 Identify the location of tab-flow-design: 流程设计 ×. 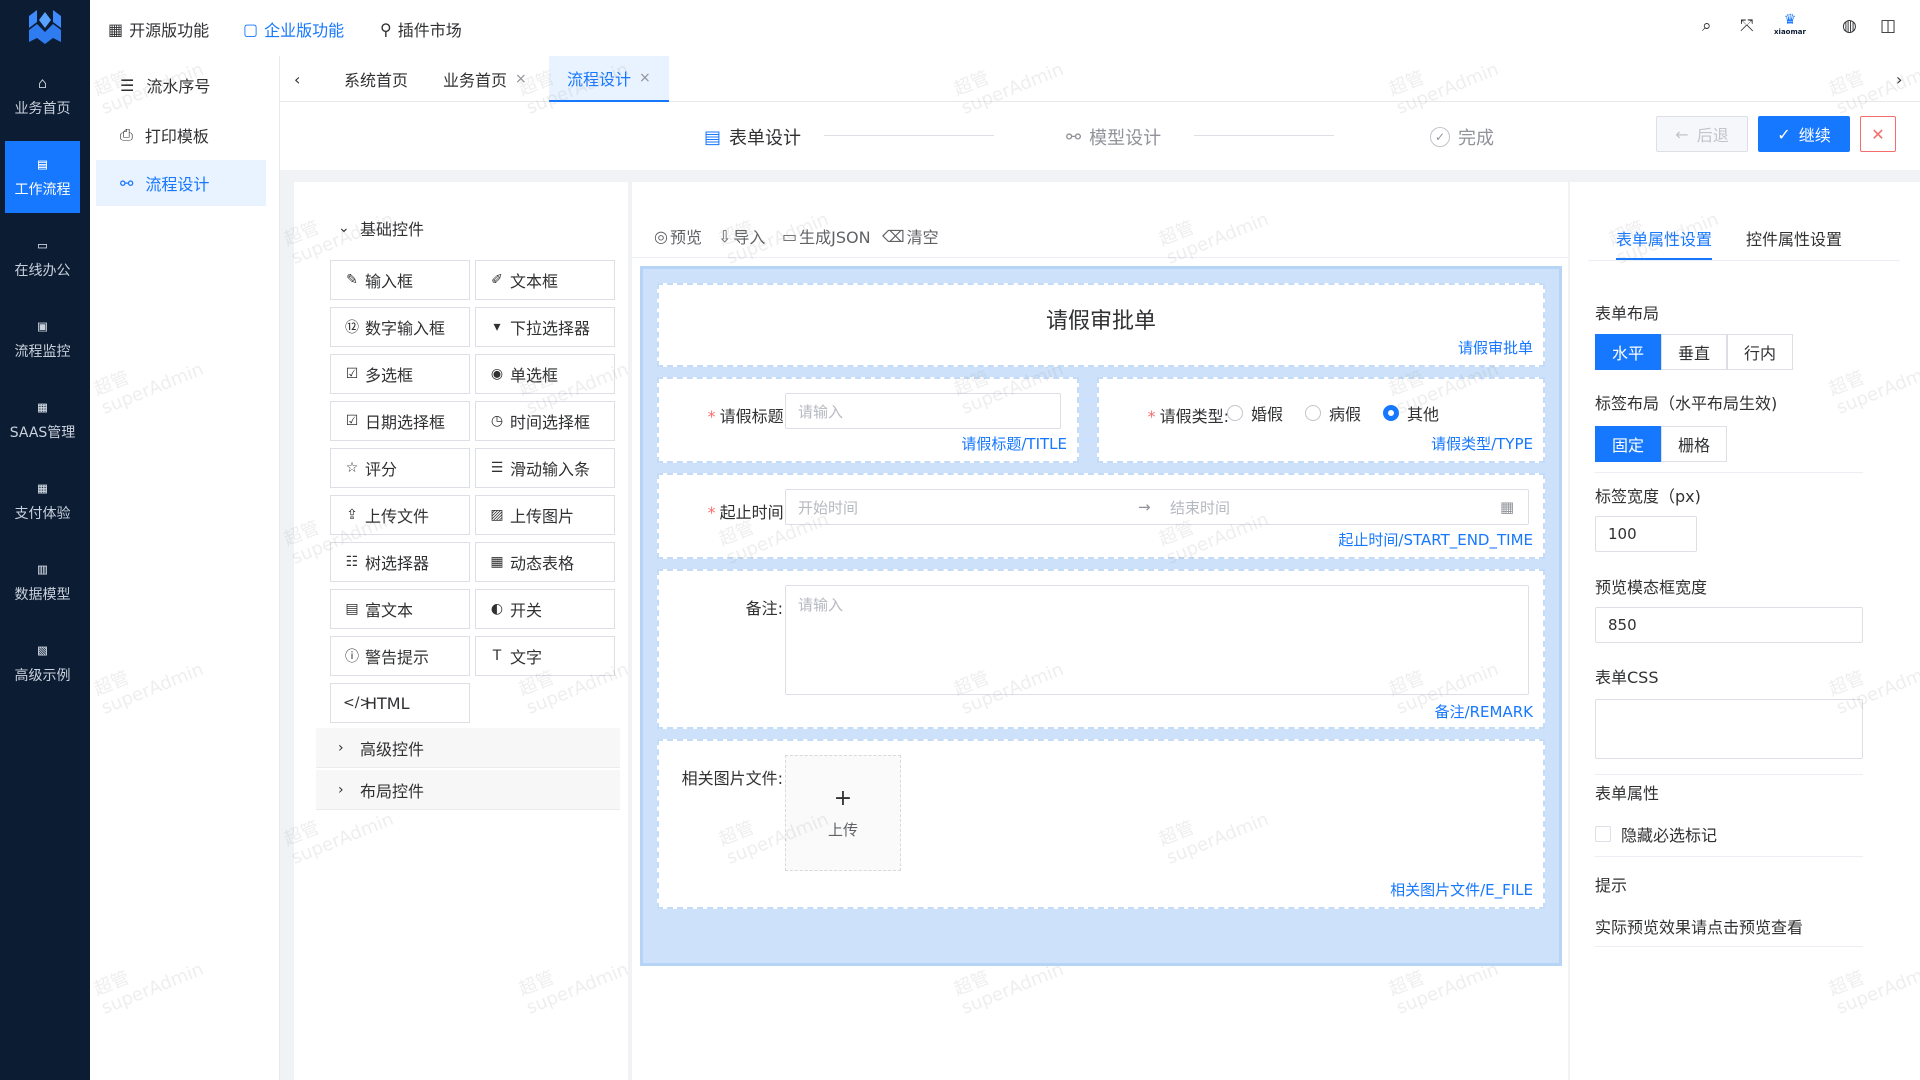
(609, 79).